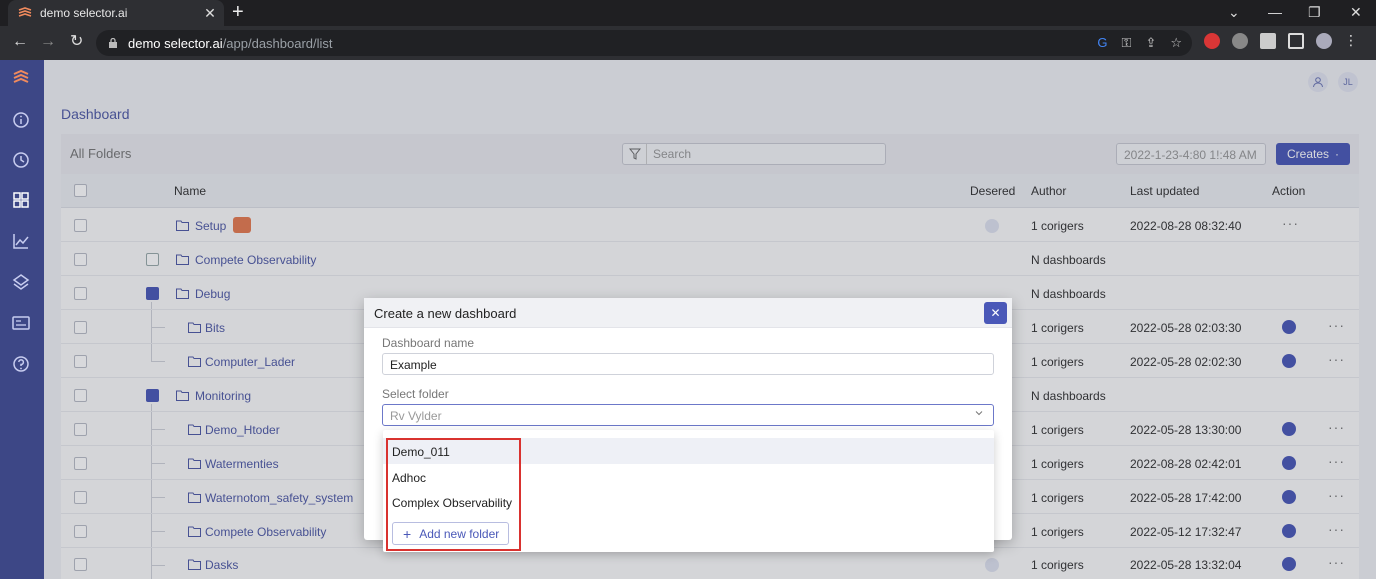  I want to click on tab-search-icon: ⌄, so click(1234, 12).